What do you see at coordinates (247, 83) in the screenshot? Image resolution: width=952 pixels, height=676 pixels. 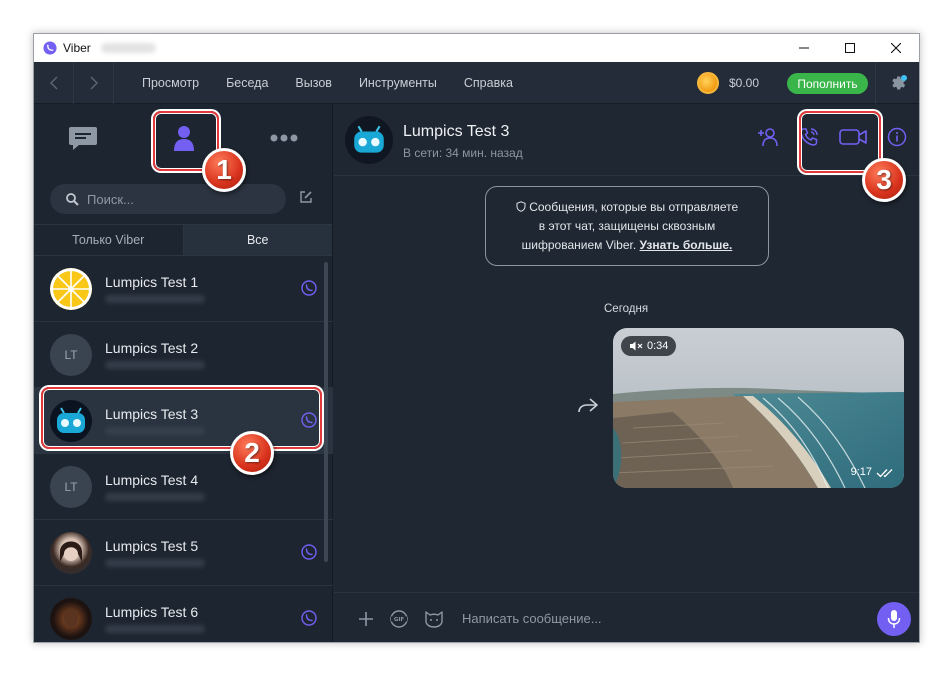 I see `menu-conversation: Беседа` at bounding box center [247, 83].